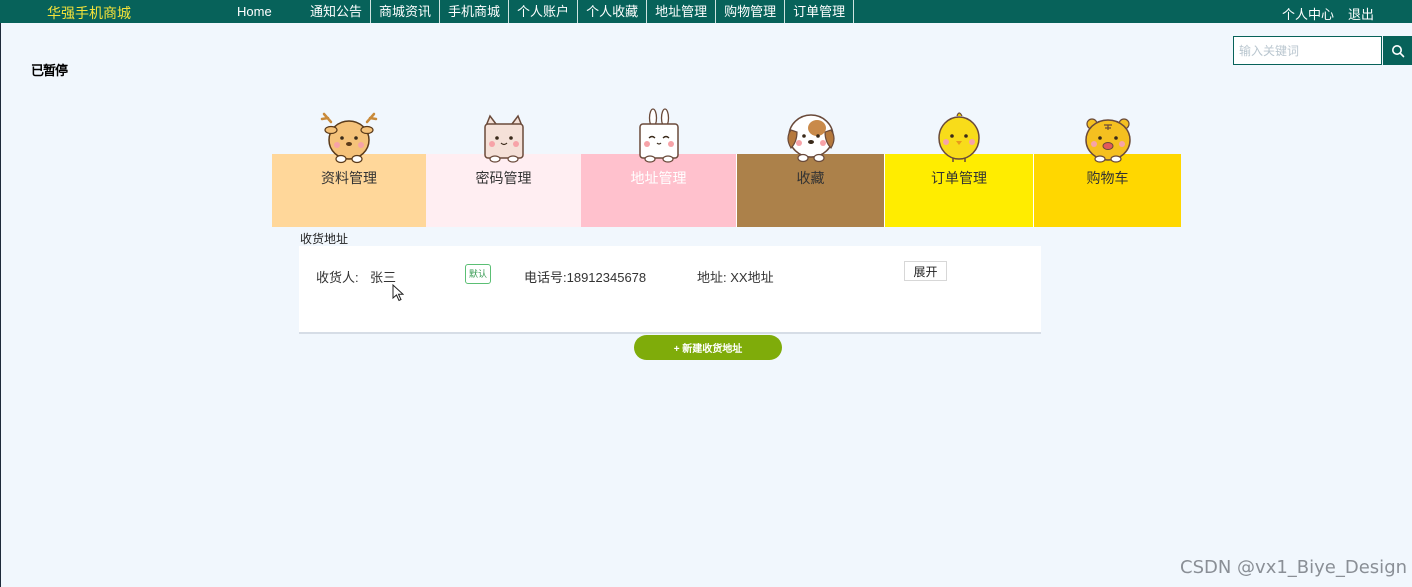 This screenshot has height=587, width=1412. What do you see at coordinates (810, 178) in the screenshot?
I see `tile-label: 收藏` at bounding box center [810, 178].